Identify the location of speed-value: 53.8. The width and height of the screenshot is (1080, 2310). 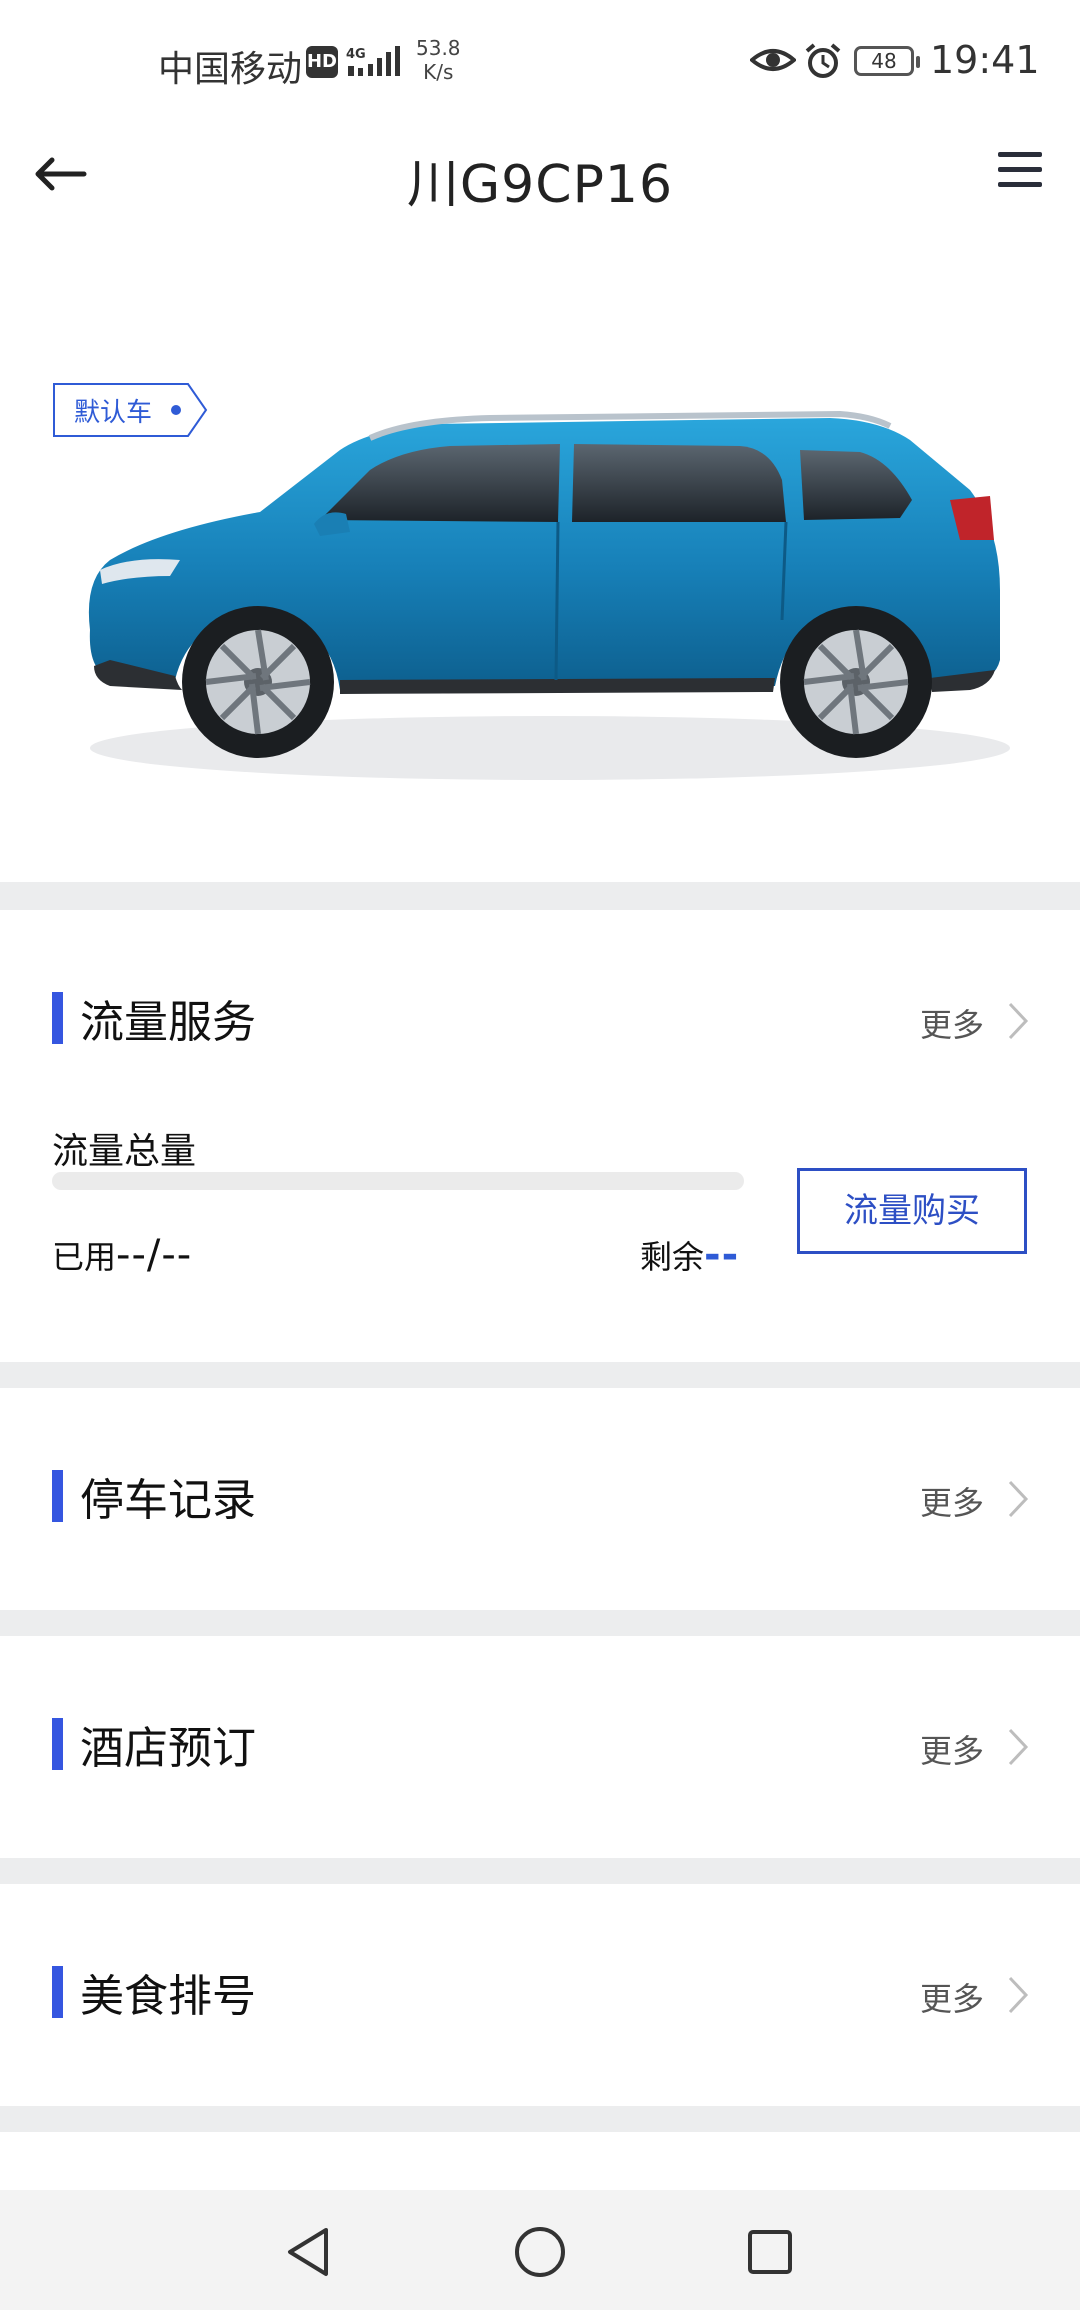
(438, 48).